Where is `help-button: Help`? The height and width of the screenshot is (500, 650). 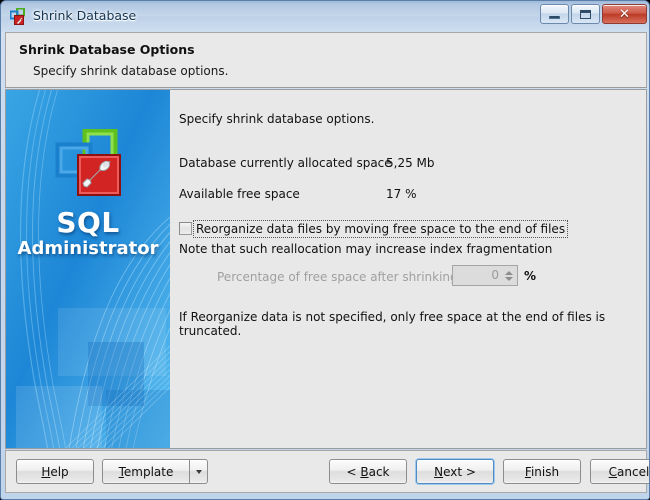
help-button: Help is located at coordinates (55, 471).